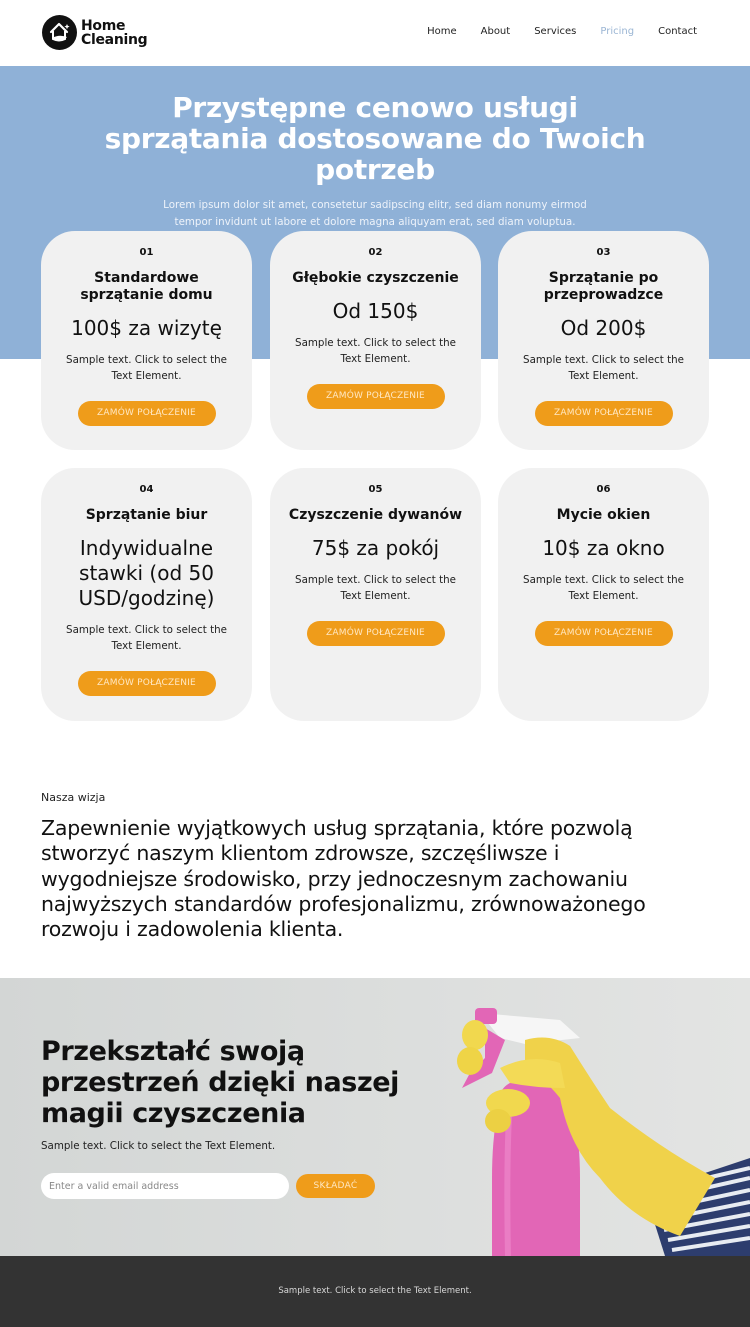 This screenshot has width=750, height=1327. What do you see at coordinates (146, 515) in the screenshot?
I see `card-title: Sprzątanie biur` at bounding box center [146, 515].